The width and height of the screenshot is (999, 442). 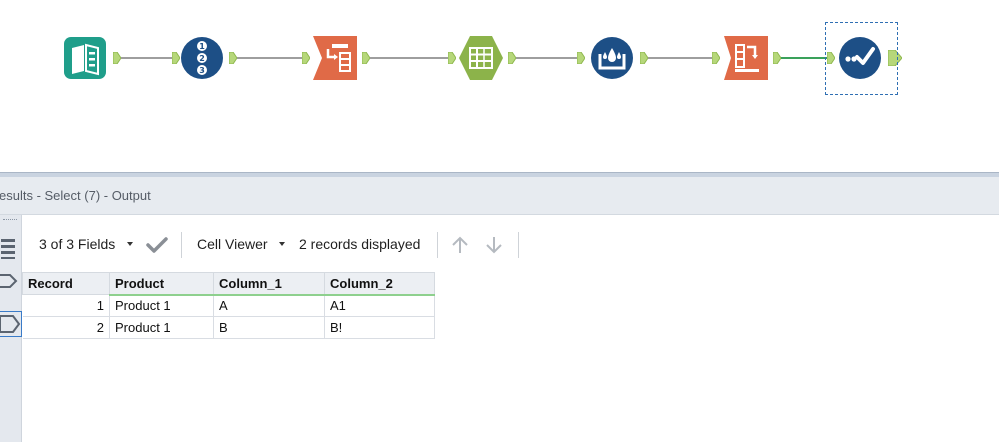 I want to click on table-view-icon, so click(x=9, y=250).